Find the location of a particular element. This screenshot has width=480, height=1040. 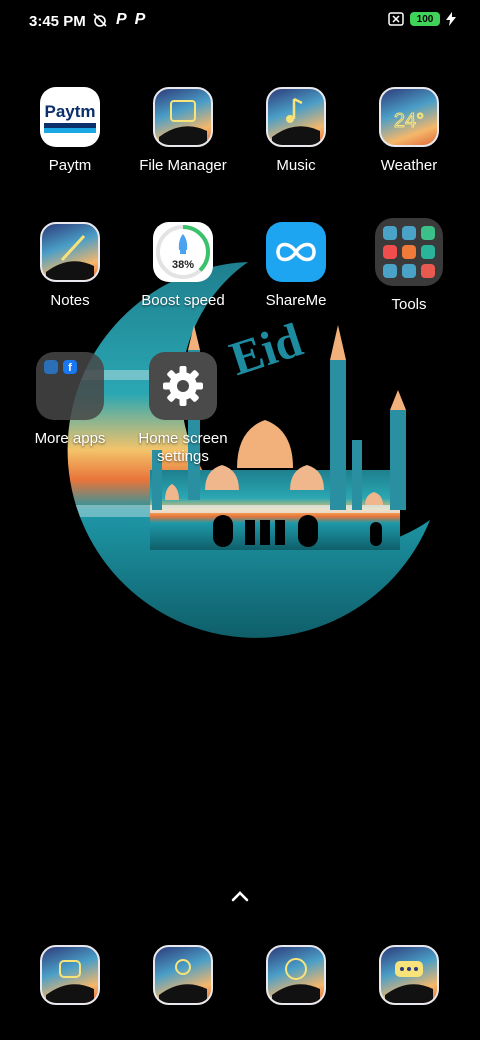

app-label-shareme: ShareMe is located at coordinates (296, 300).